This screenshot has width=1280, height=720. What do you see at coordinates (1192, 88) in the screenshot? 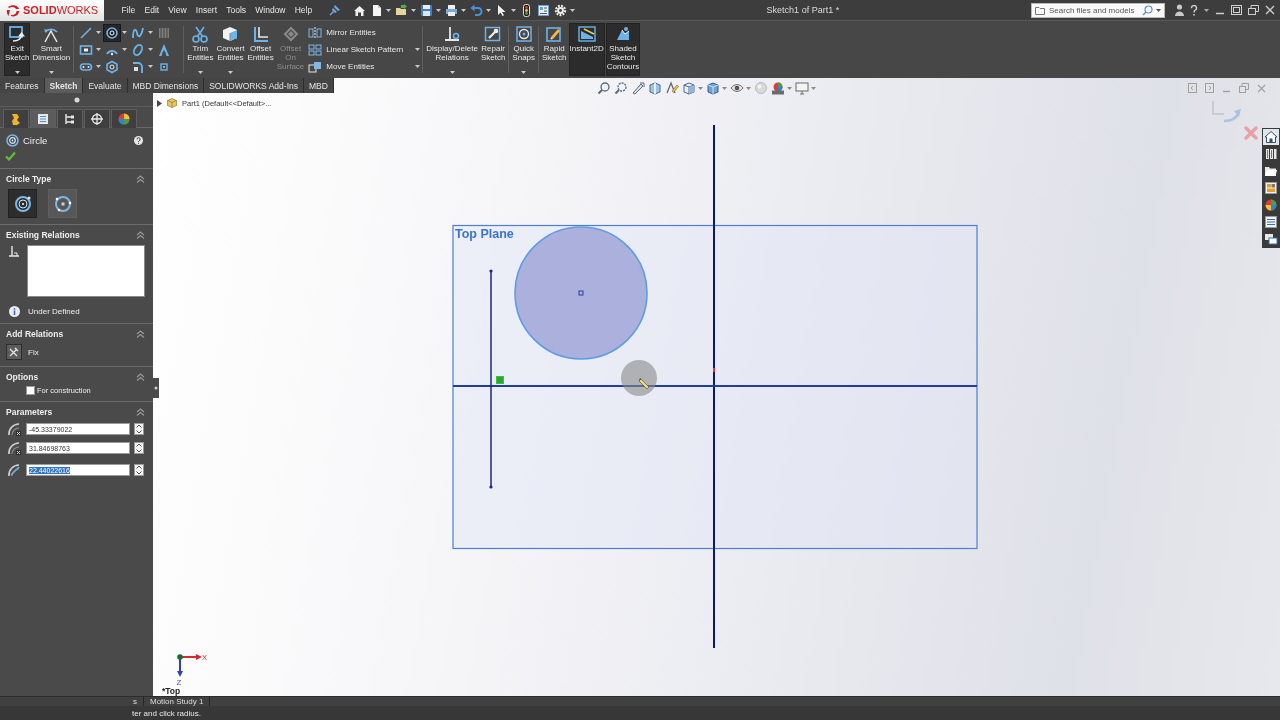
I see `tile-left-icon` at bounding box center [1192, 88].